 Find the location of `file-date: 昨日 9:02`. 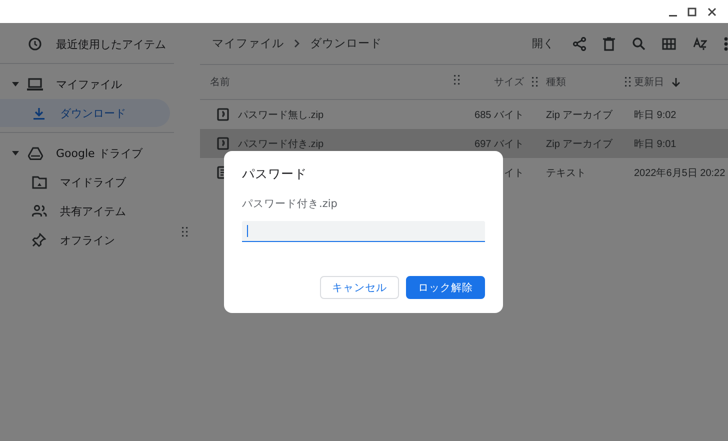

file-date: 昨日 9:02 is located at coordinates (656, 115).